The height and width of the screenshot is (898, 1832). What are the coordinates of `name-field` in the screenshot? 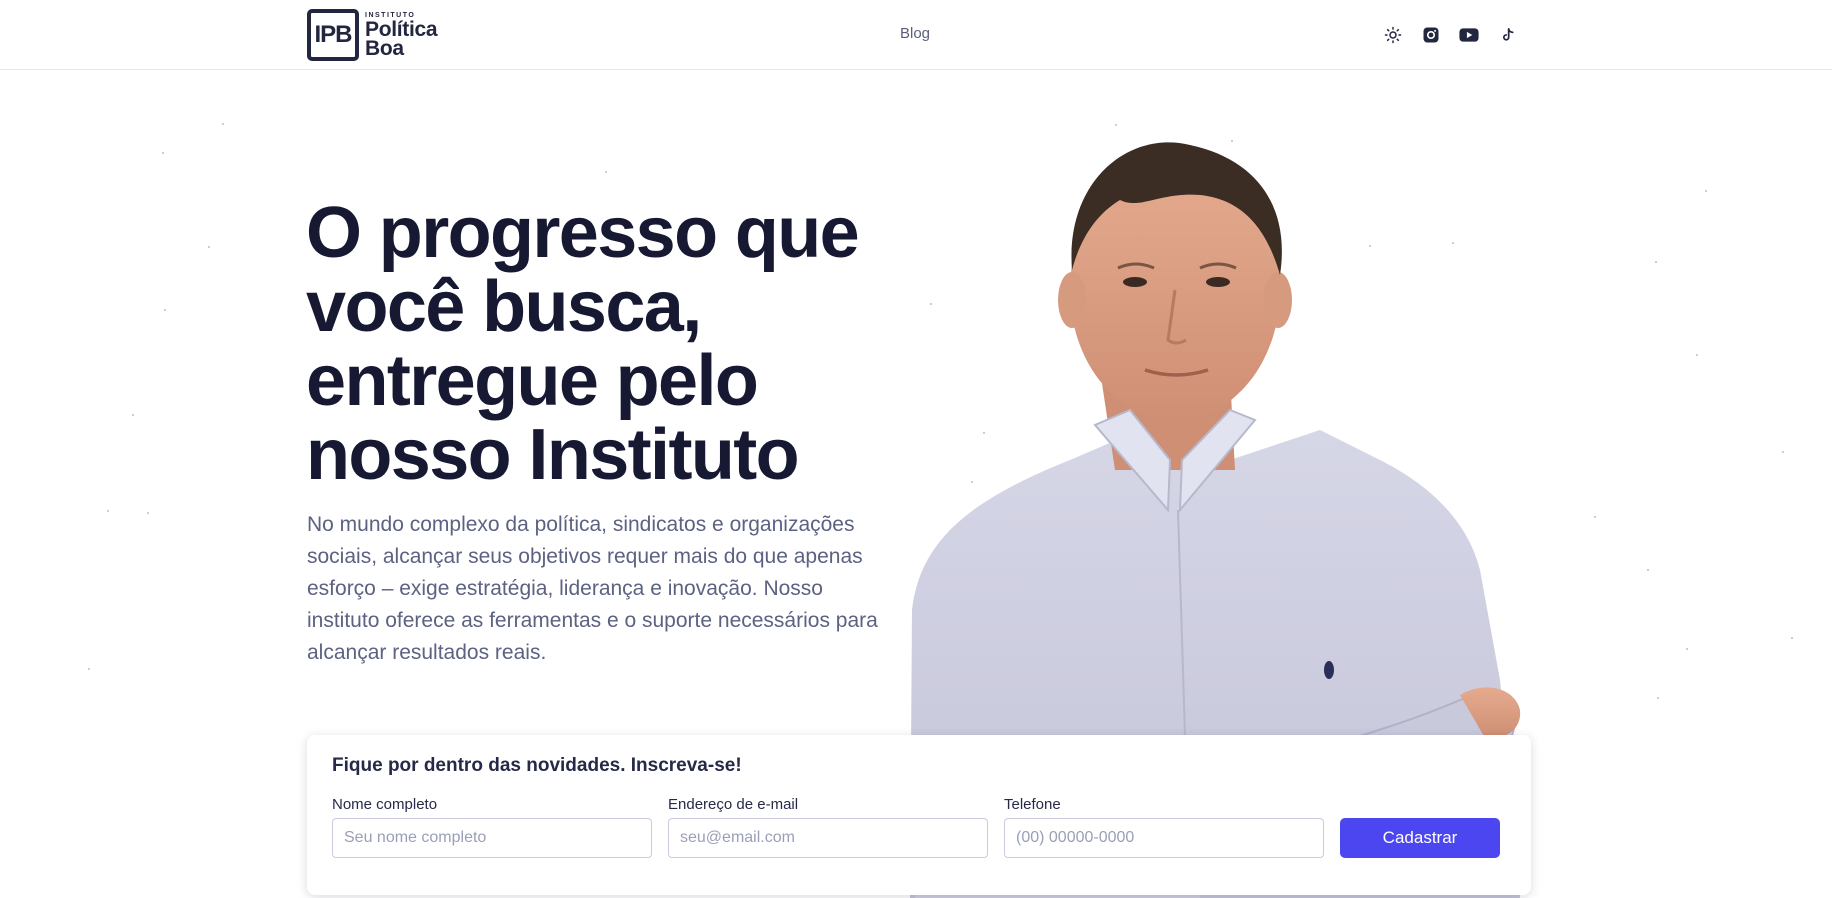 It's located at (492, 838).